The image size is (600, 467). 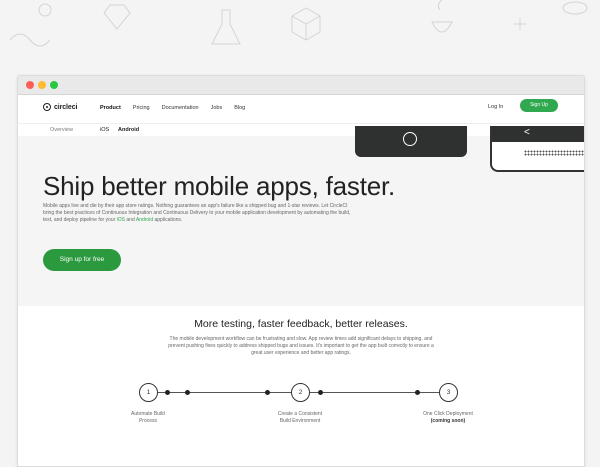 I want to click on flask-doodle, so click(x=226, y=27).